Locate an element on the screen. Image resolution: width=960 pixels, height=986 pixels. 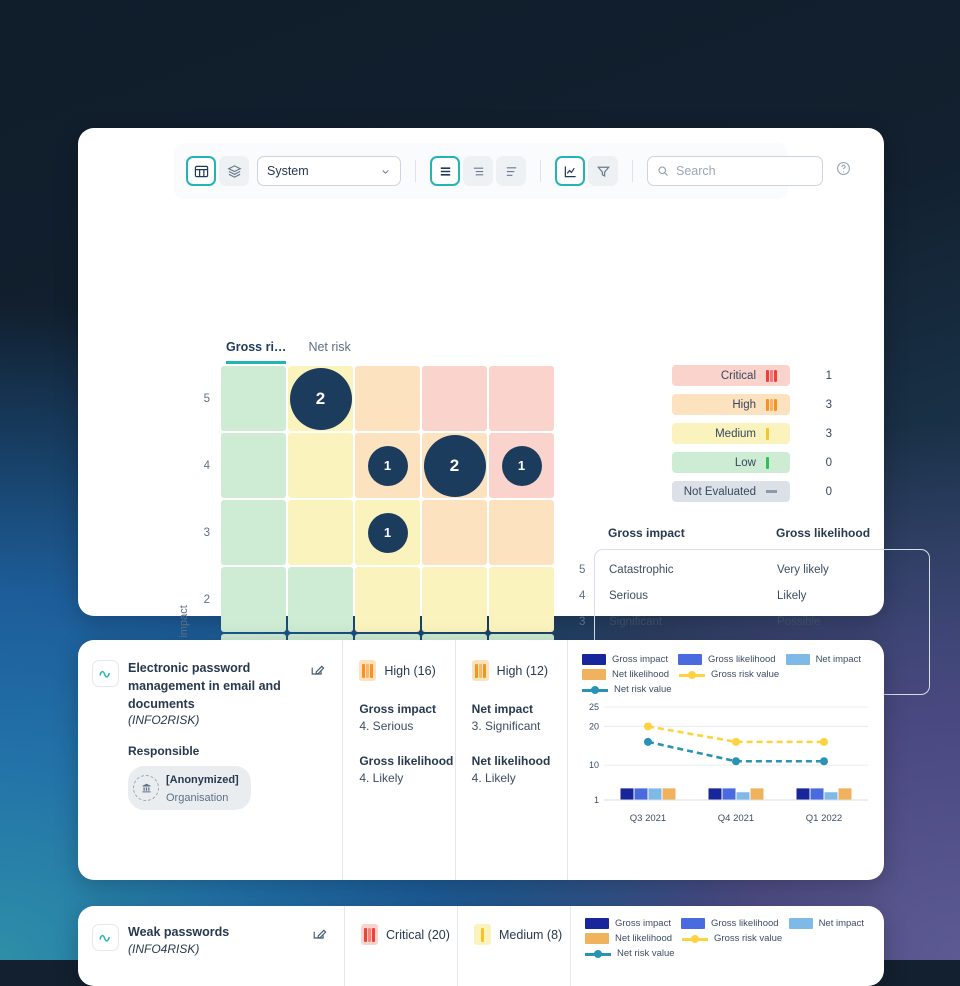
density-compact-button is located at coordinates (445, 171).